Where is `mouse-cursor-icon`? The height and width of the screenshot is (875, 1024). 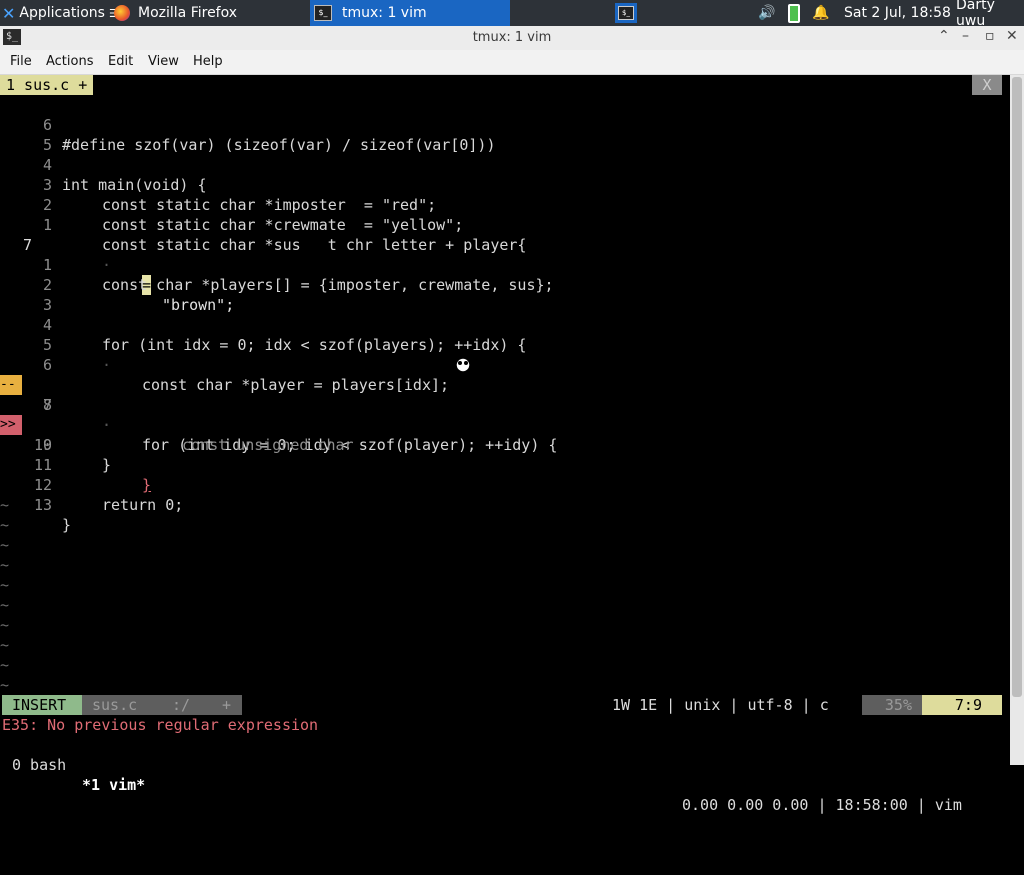
mouse-cursor-icon is located at coordinates (463, 365).